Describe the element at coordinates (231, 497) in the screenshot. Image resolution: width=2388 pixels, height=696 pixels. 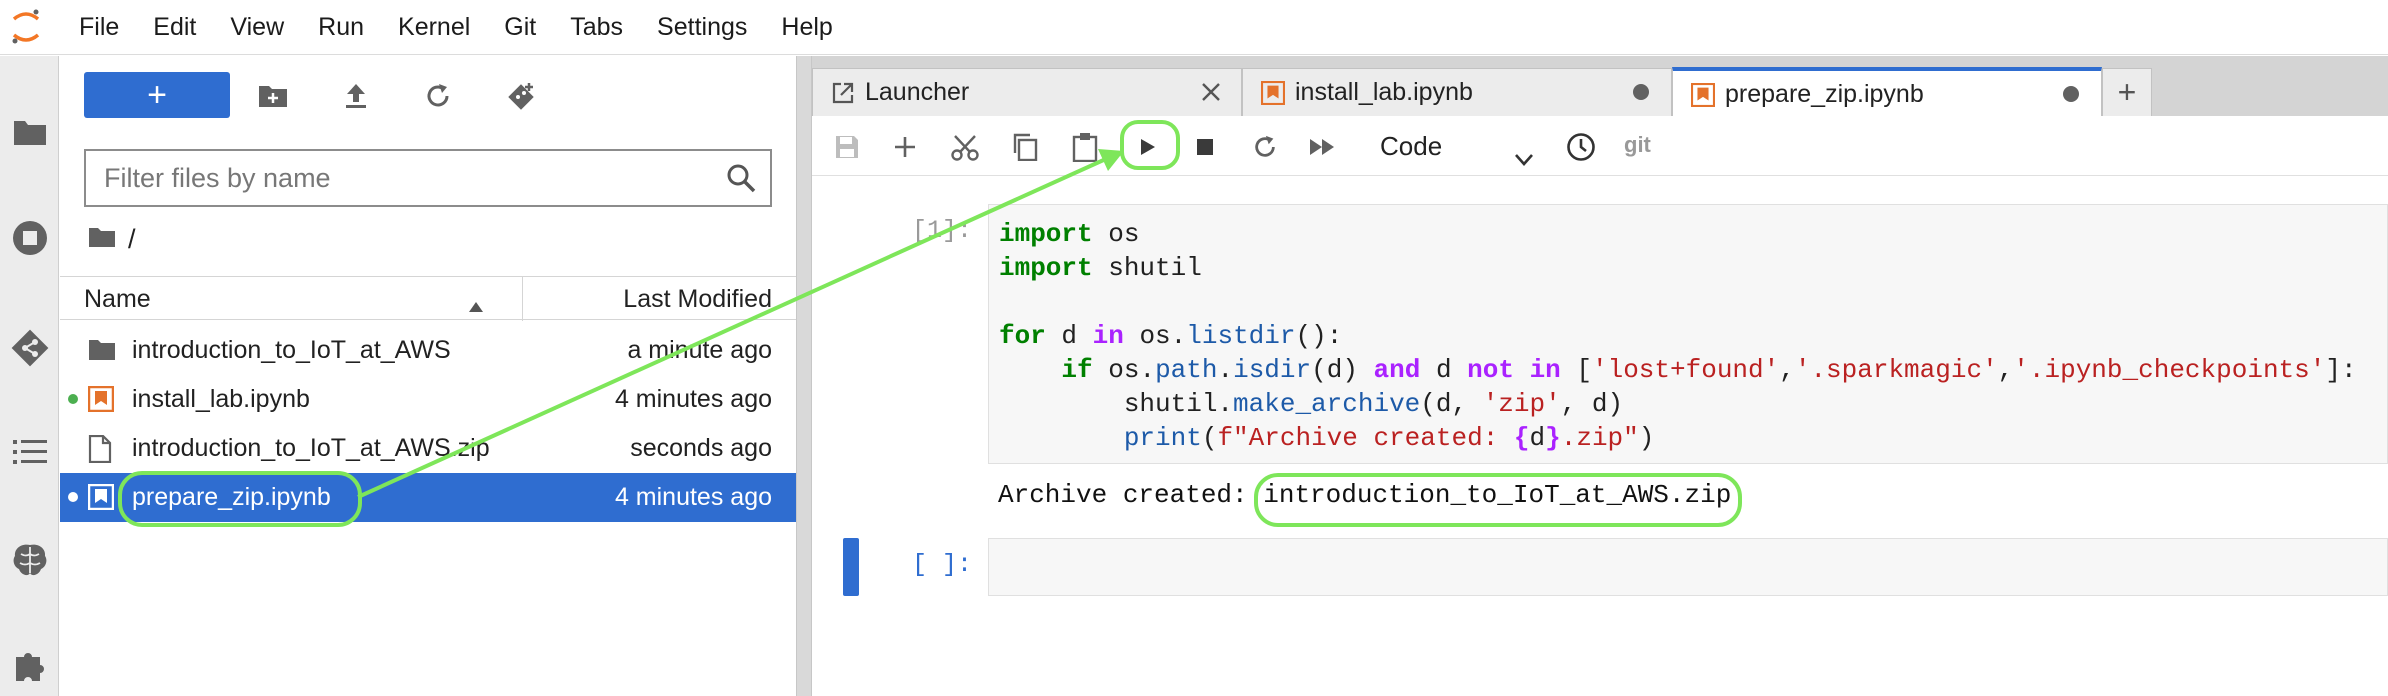
I see `file-name: prepare_zip.ipynb` at that location.